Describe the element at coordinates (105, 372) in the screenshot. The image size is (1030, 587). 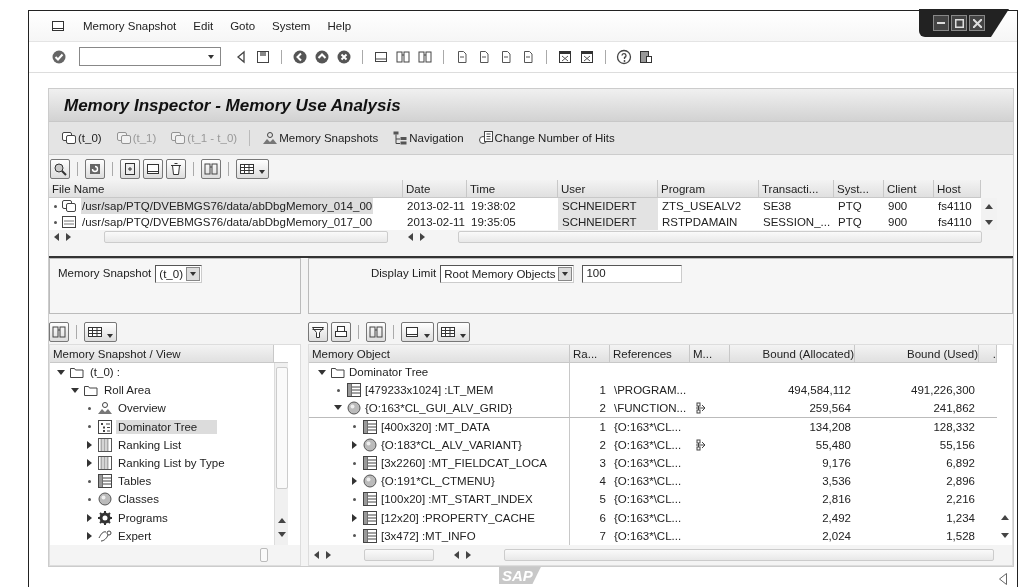
I see `tree-item: (t_0) :` at that location.